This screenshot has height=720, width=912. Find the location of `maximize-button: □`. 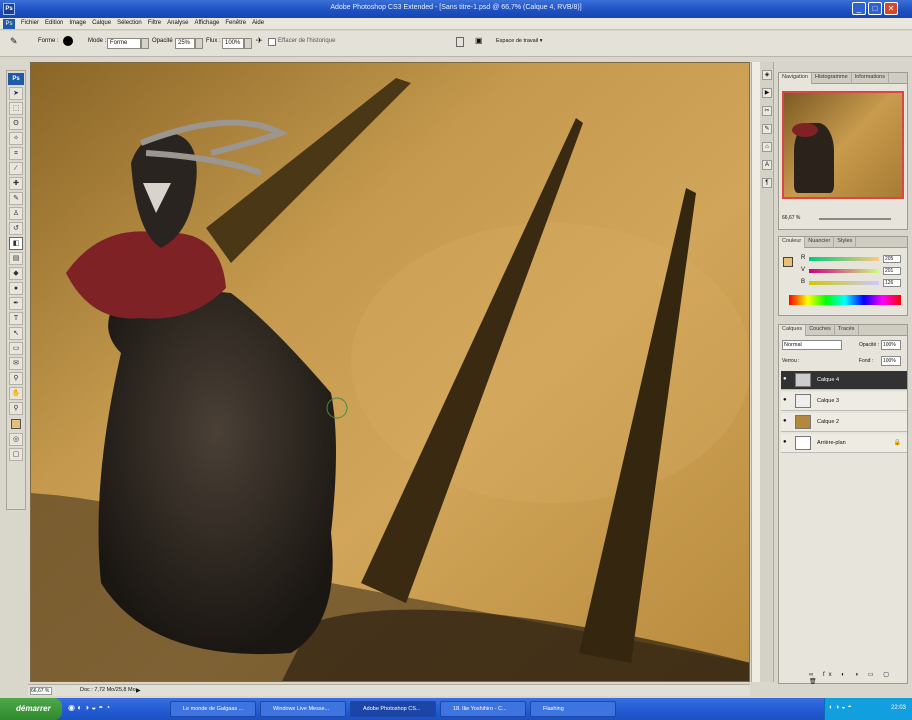

maximize-button: □ is located at coordinates (875, 8).